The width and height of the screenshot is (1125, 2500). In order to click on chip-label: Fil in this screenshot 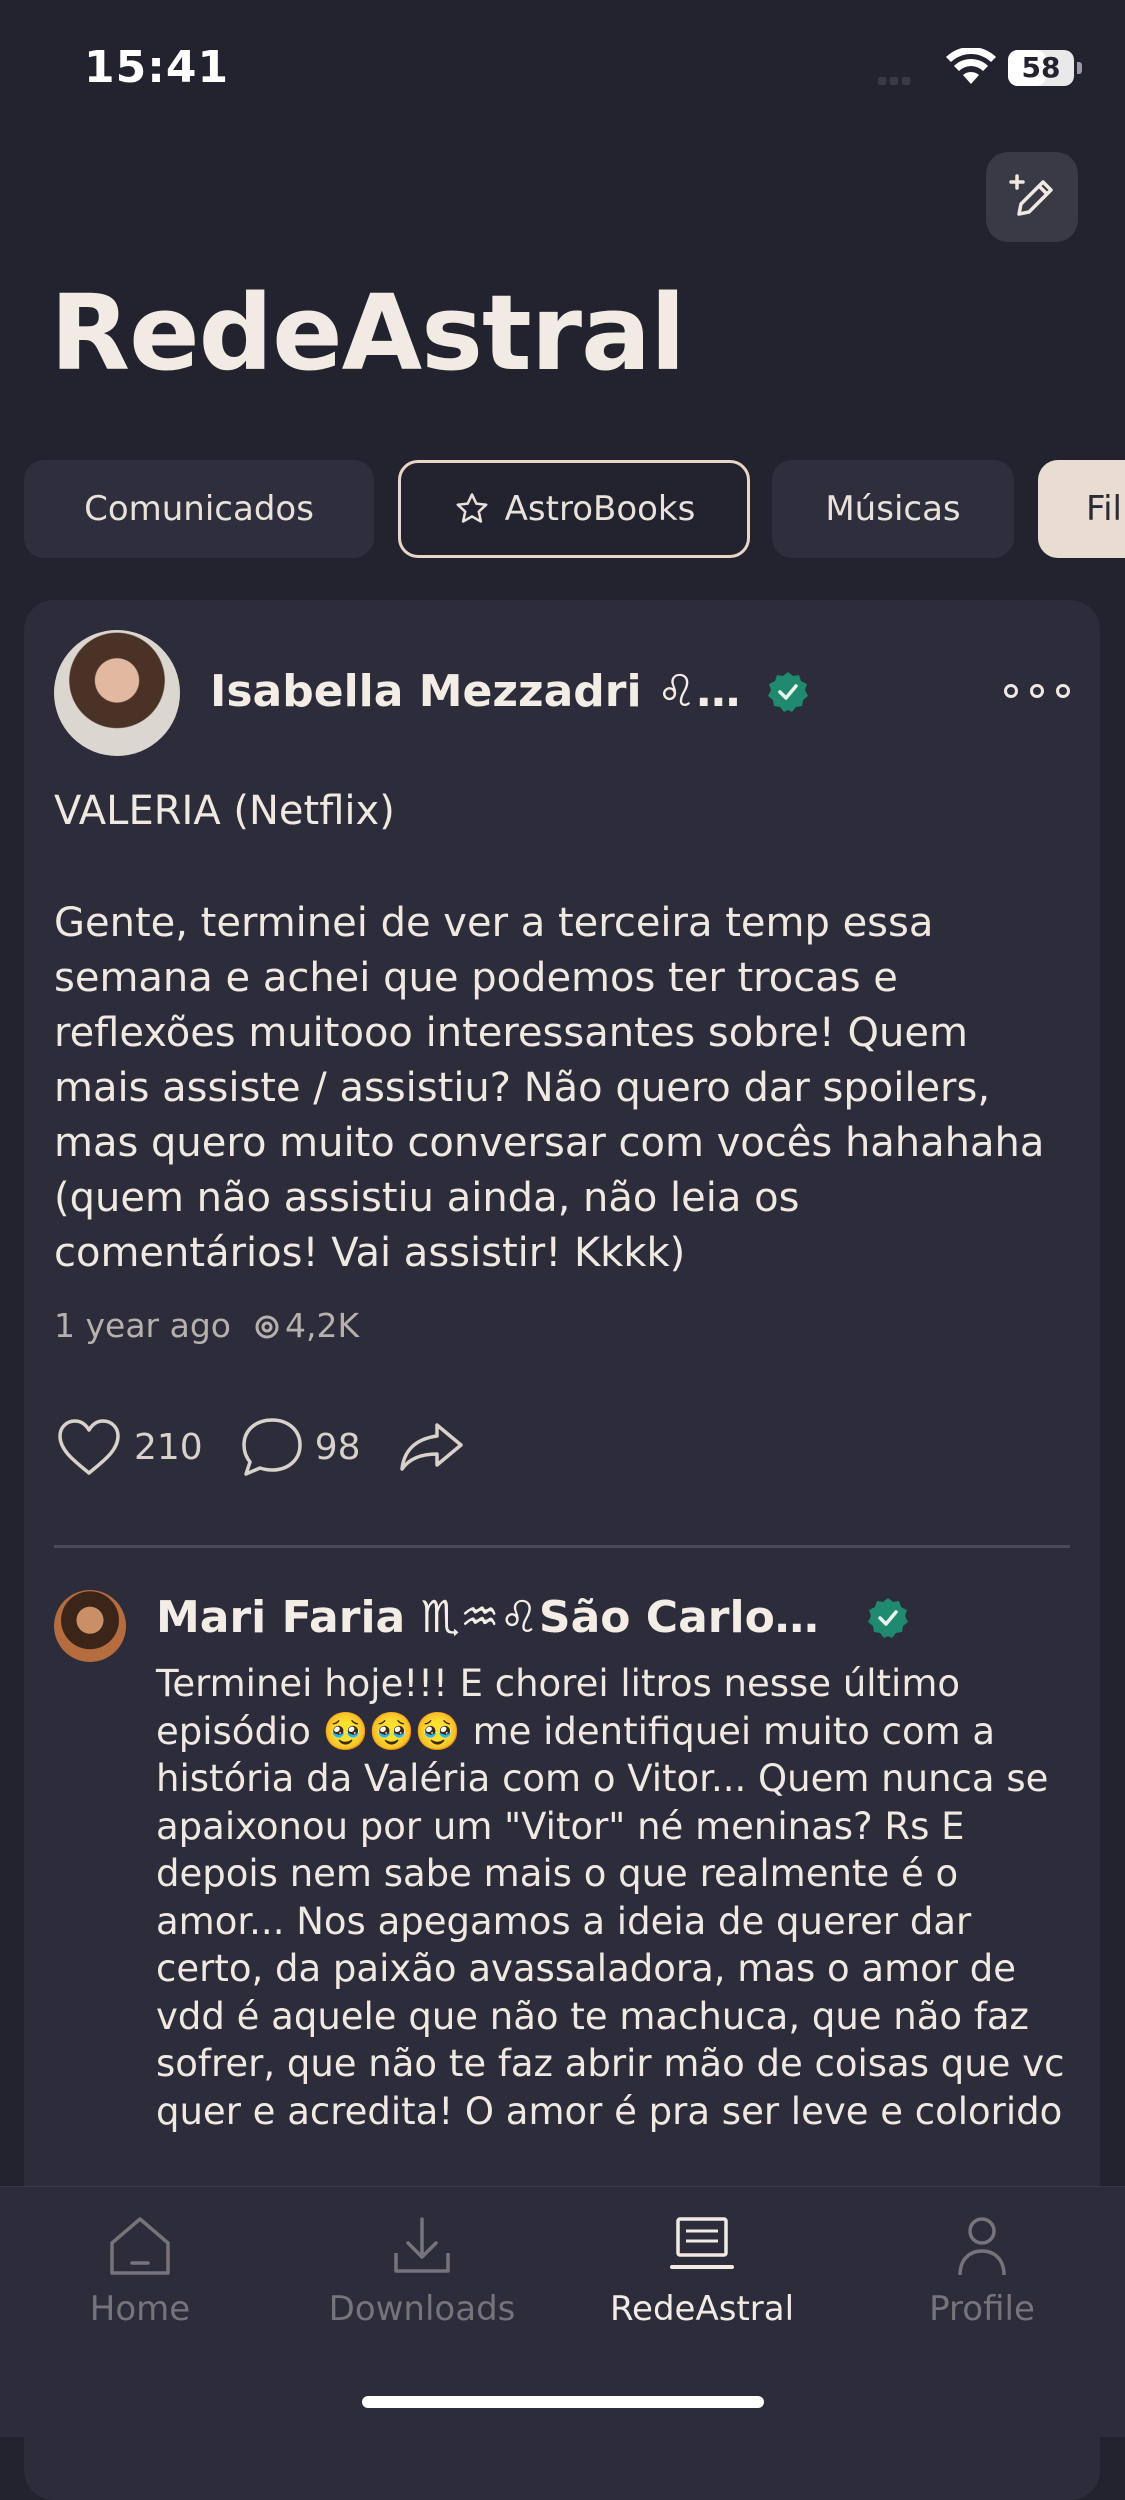, I will do `click(1104, 509)`.